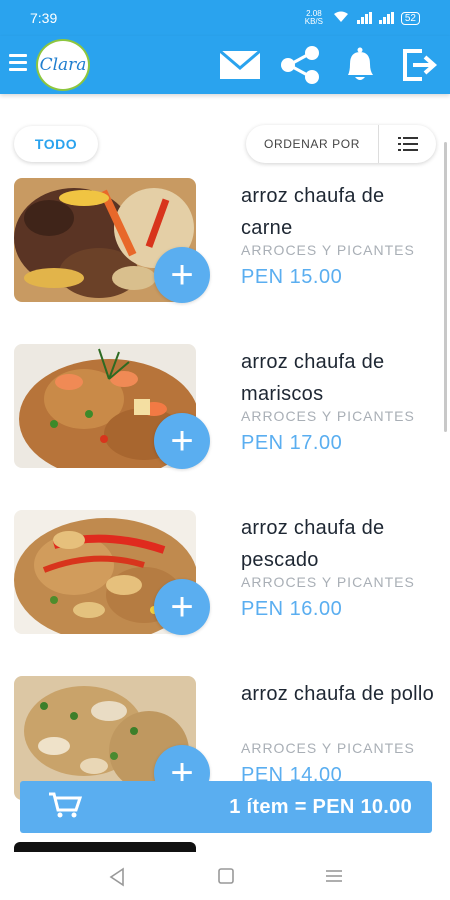  What do you see at coordinates (299, 65) in the screenshot?
I see `share-icon` at bounding box center [299, 65].